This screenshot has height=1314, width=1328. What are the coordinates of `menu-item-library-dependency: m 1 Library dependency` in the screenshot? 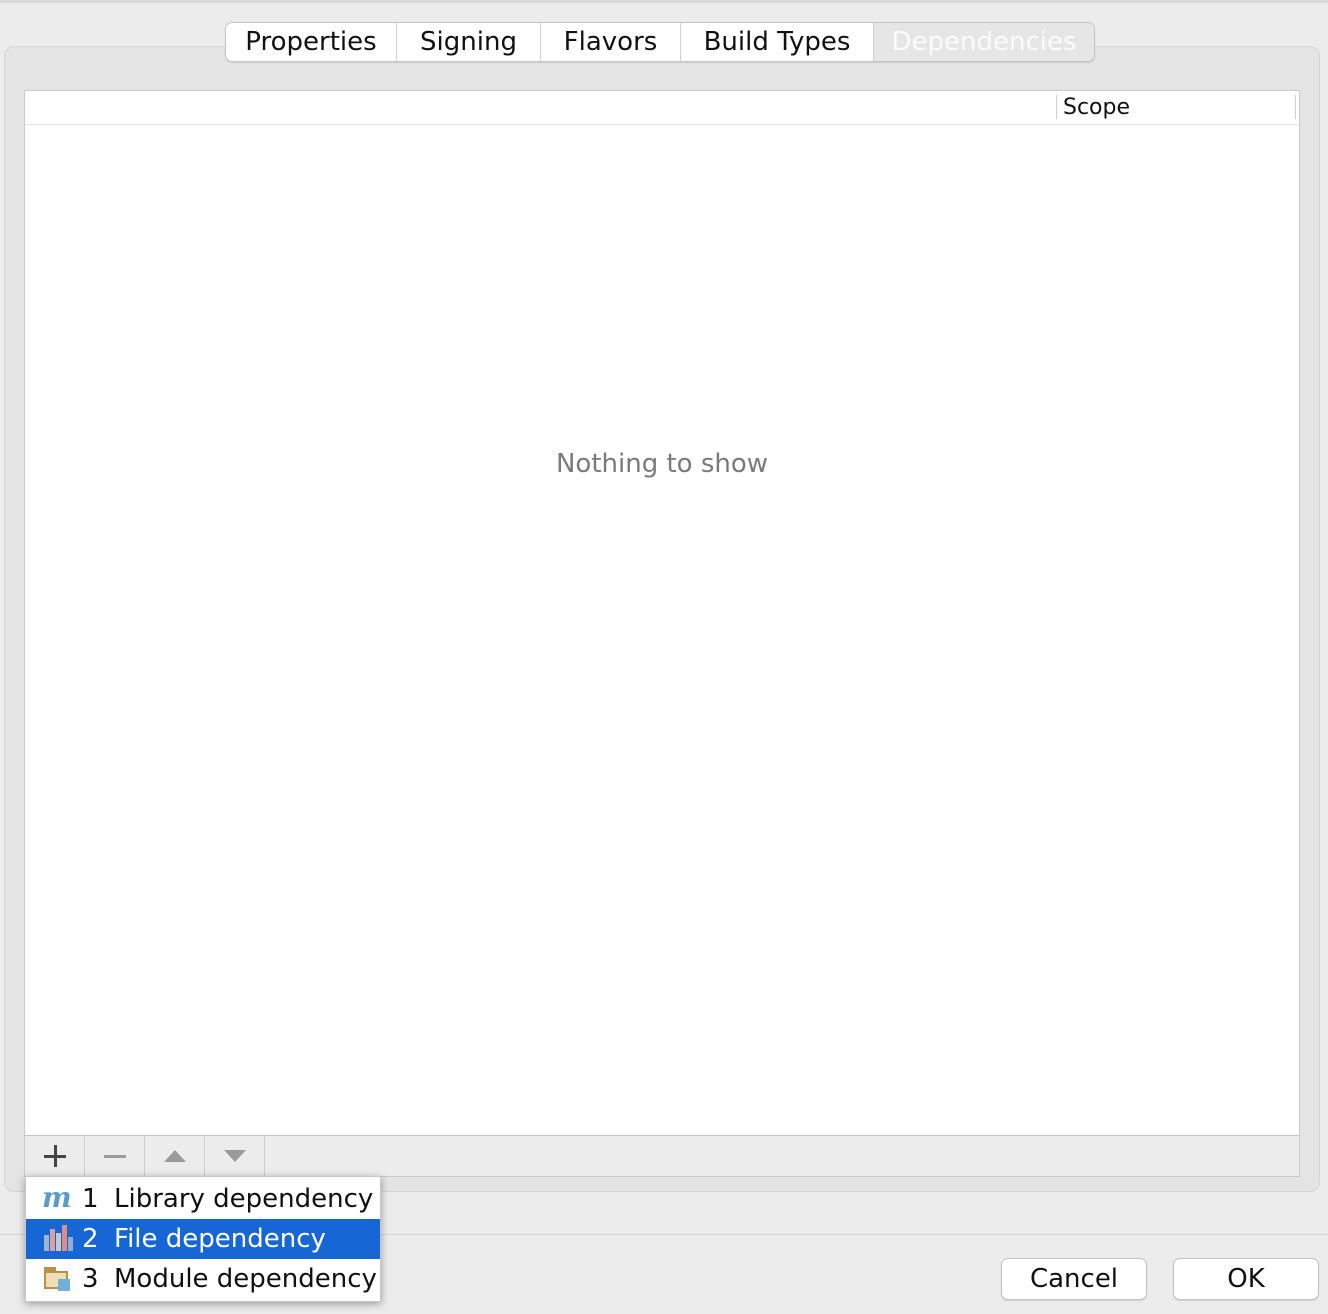 It's located at (203, 1199).